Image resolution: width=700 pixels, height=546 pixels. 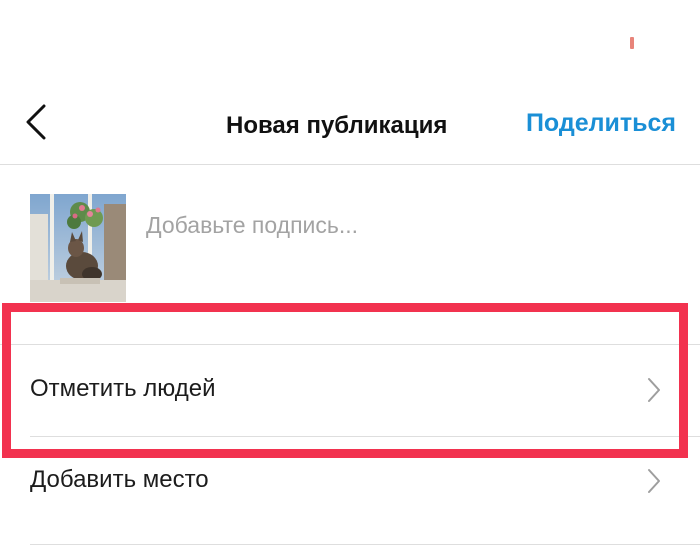 What do you see at coordinates (123, 388) in the screenshot?
I see `tag-people-label: Отметить людей` at bounding box center [123, 388].